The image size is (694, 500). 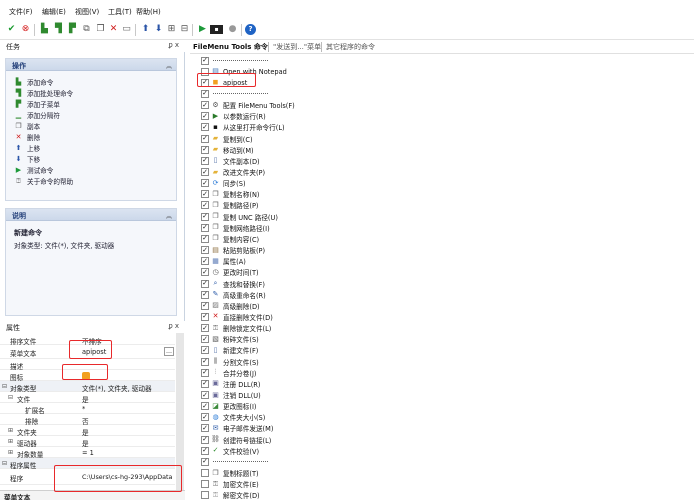 I want to click on command-item: ✓ ⌕ 查找和替换(F), so click(x=233, y=283).